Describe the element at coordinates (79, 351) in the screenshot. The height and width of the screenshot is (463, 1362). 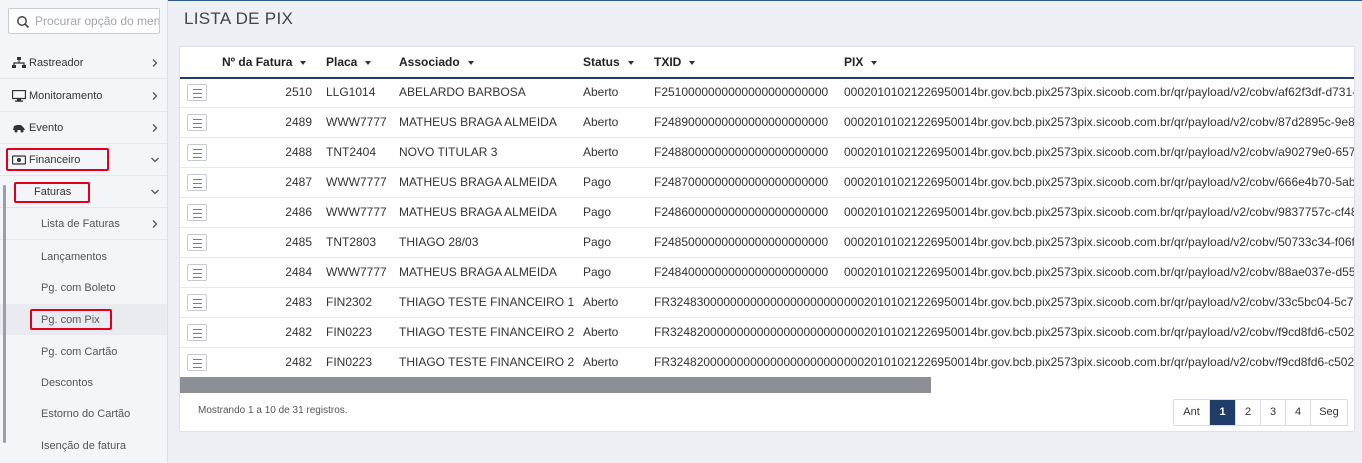
I see `subitem-label: Pg. com Cartão` at that location.